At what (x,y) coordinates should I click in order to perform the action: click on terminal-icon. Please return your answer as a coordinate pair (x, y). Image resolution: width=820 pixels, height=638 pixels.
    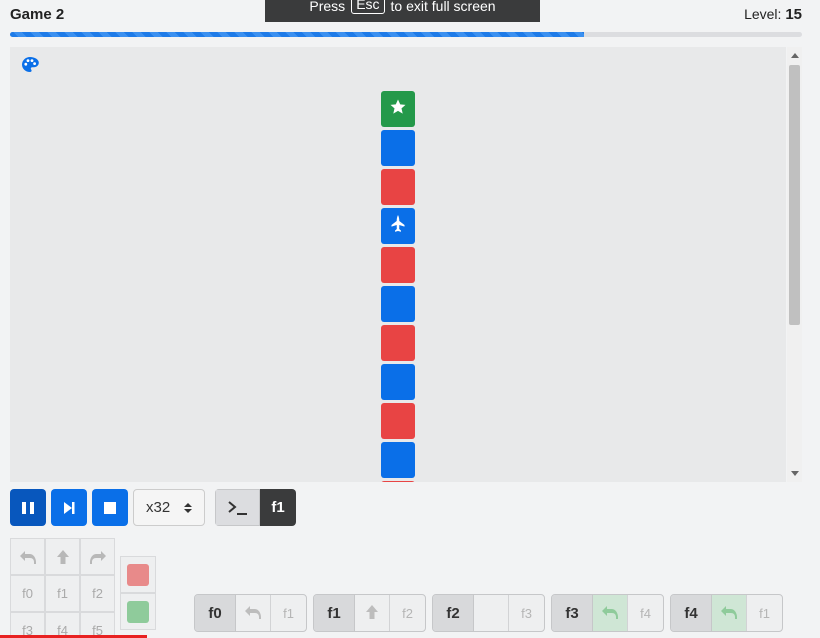
    Looking at the image, I should click on (237, 507).